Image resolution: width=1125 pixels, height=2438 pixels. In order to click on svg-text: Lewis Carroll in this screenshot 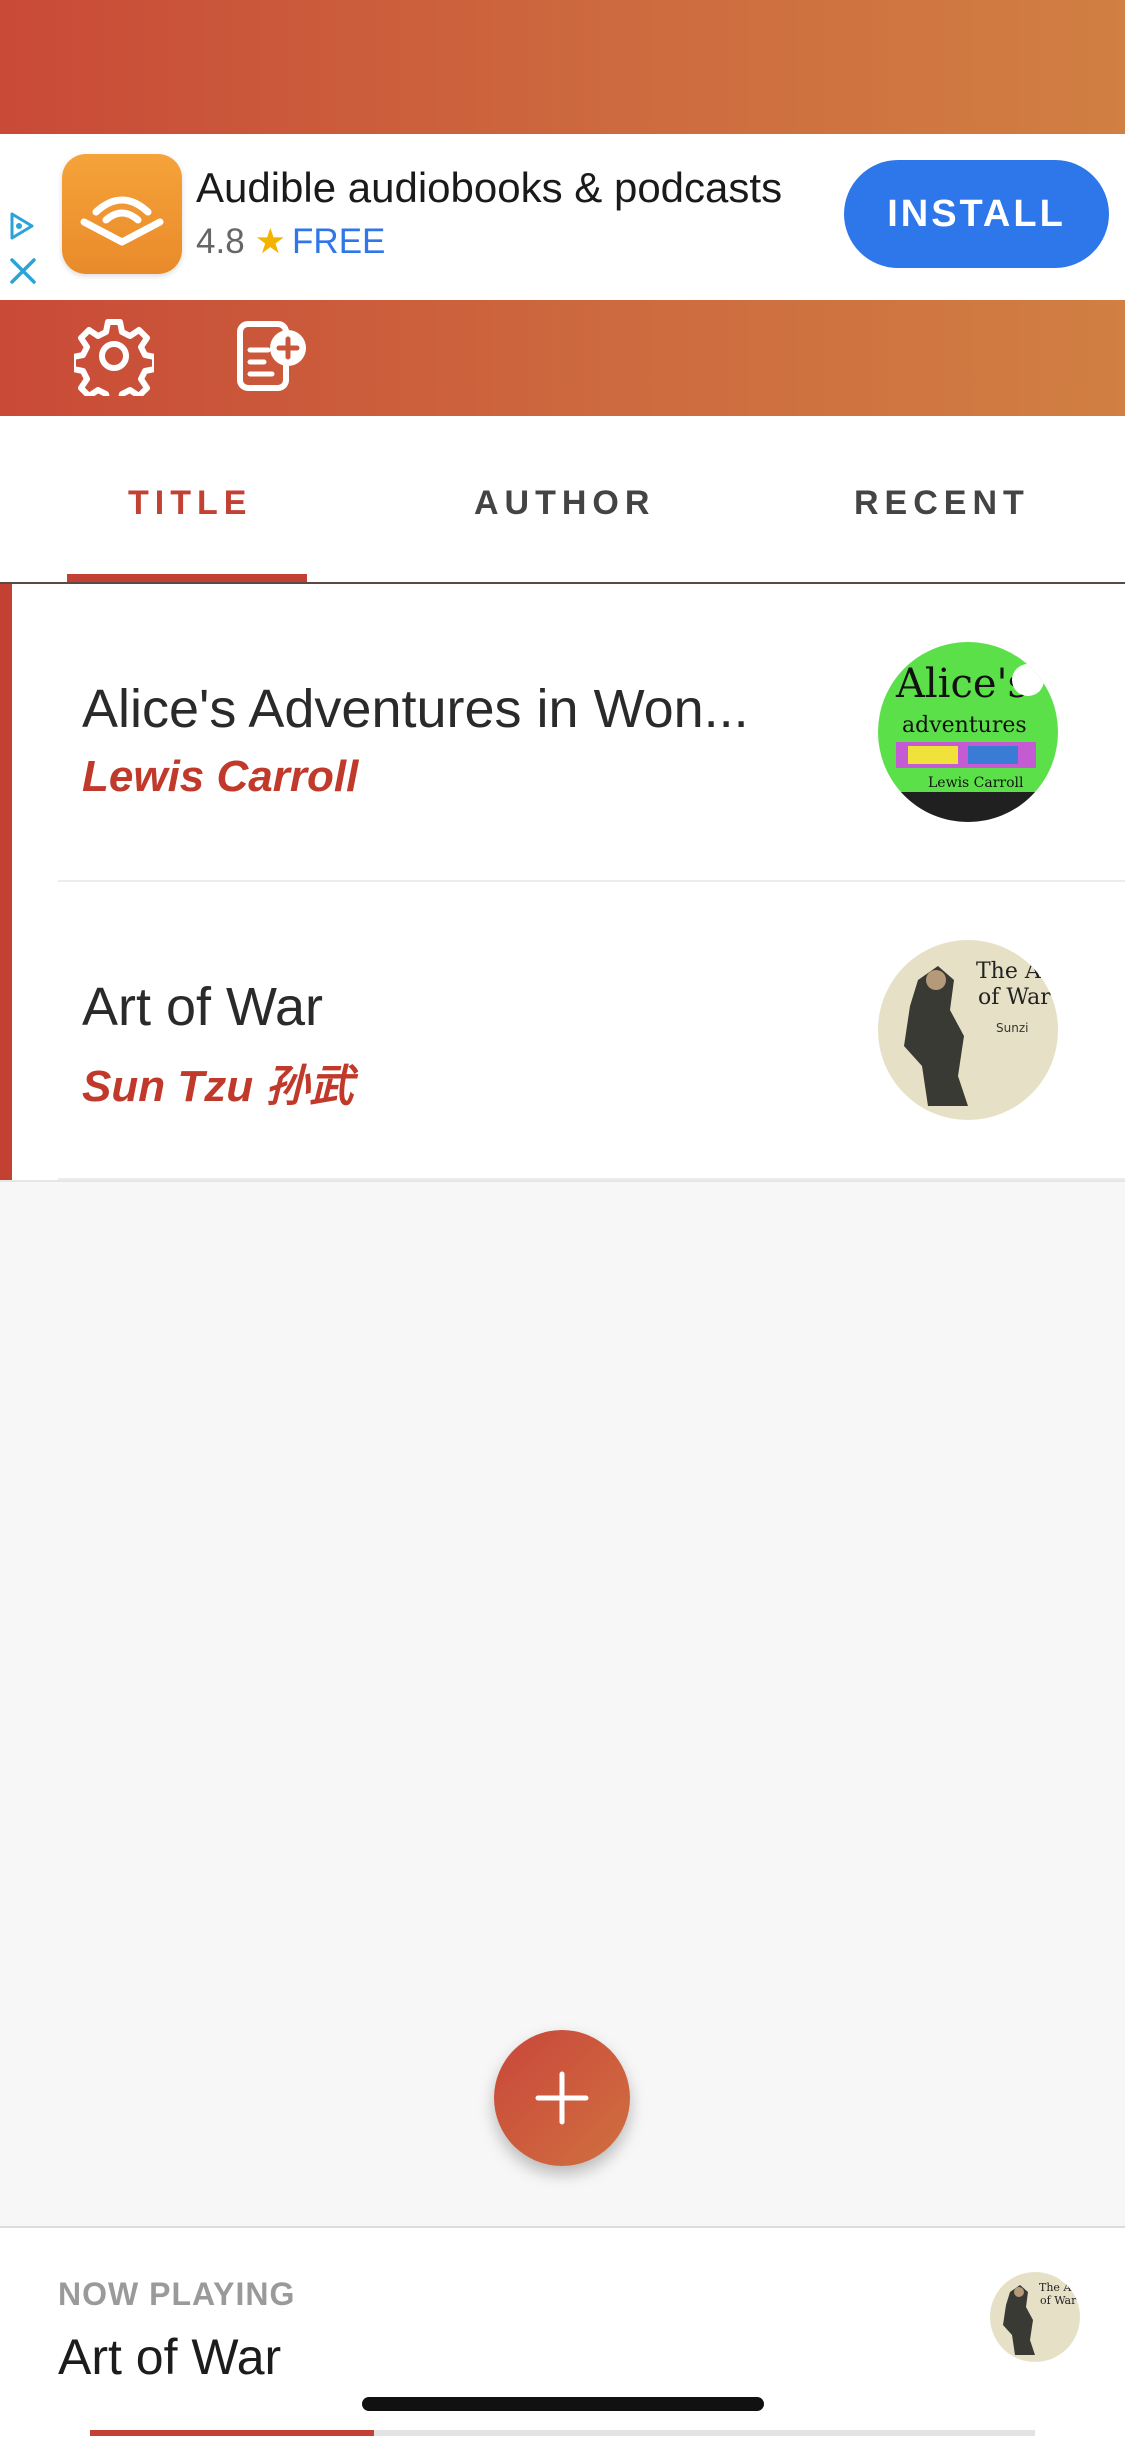, I will do `click(976, 783)`.